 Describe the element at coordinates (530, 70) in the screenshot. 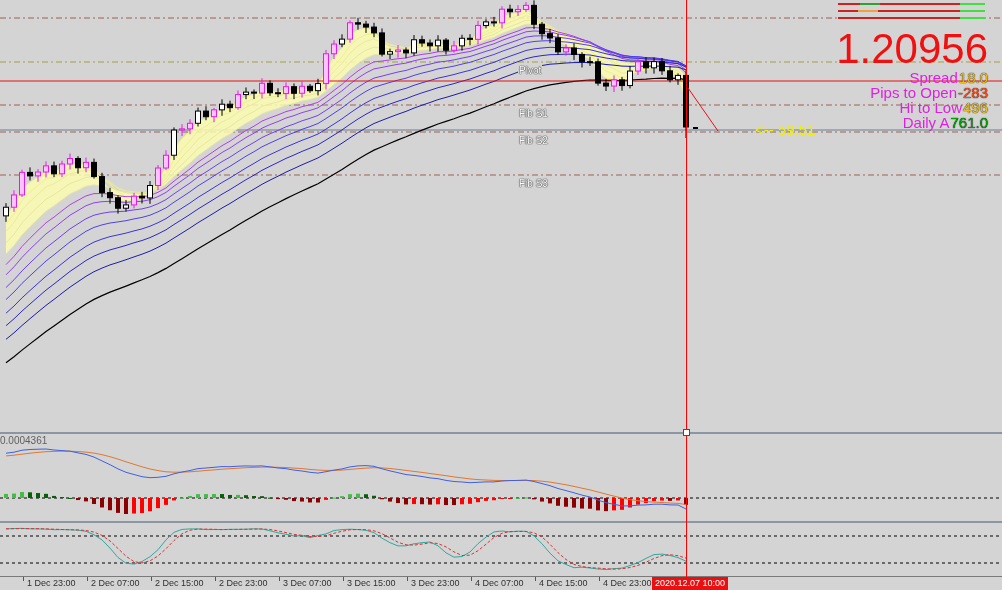

I see `level-label: Pivot` at that location.